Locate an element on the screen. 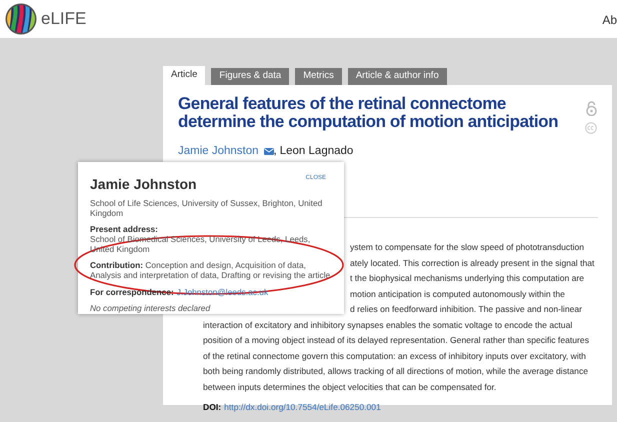 Image resolution: width=617 pixels, height=422 pixels. mail-icon is located at coordinates (269, 152).